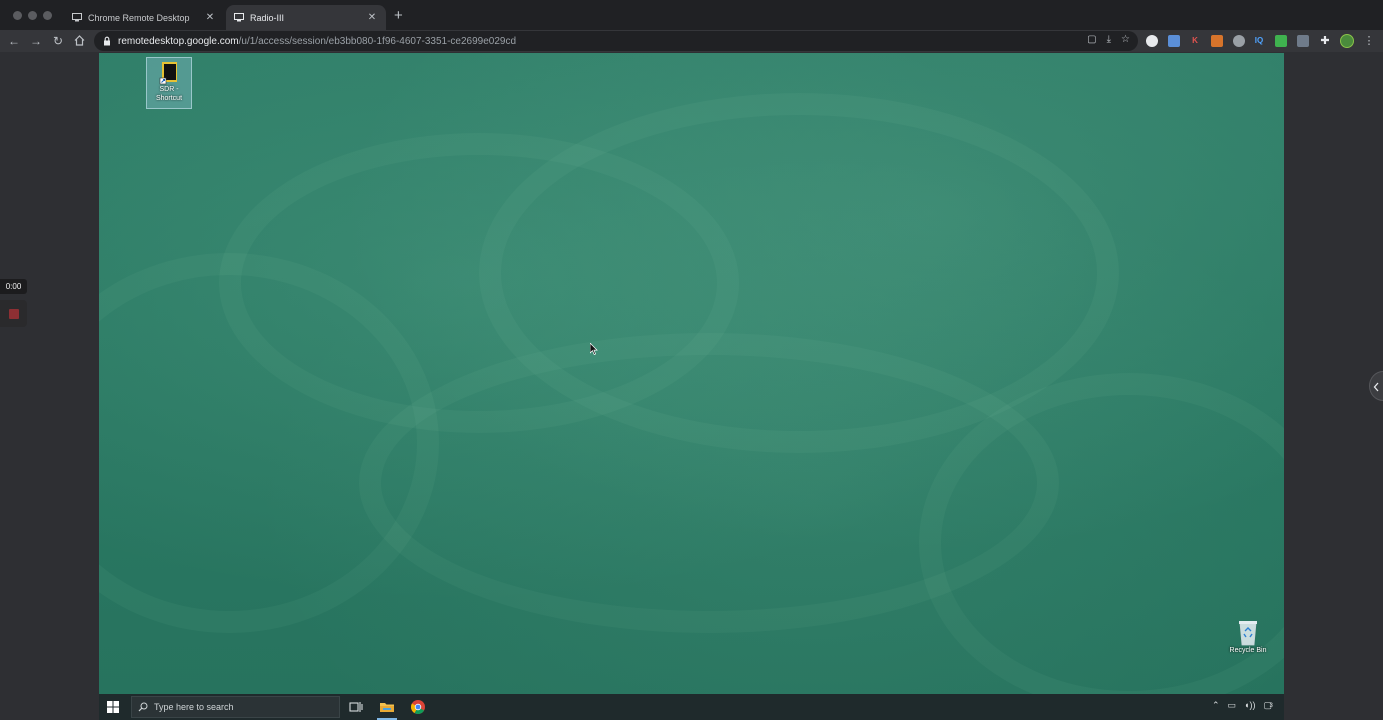 This screenshot has height=720, width=1383. Describe the element at coordinates (36, 41) in the screenshot. I see `forward-icon: →` at that location.